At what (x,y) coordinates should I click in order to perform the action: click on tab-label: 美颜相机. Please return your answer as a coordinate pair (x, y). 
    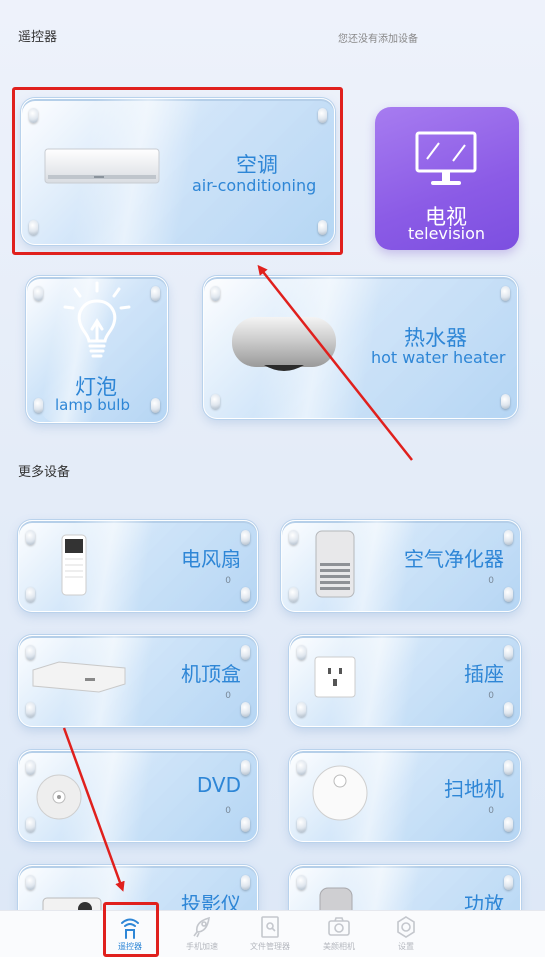
    Looking at the image, I should click on (339, 946).